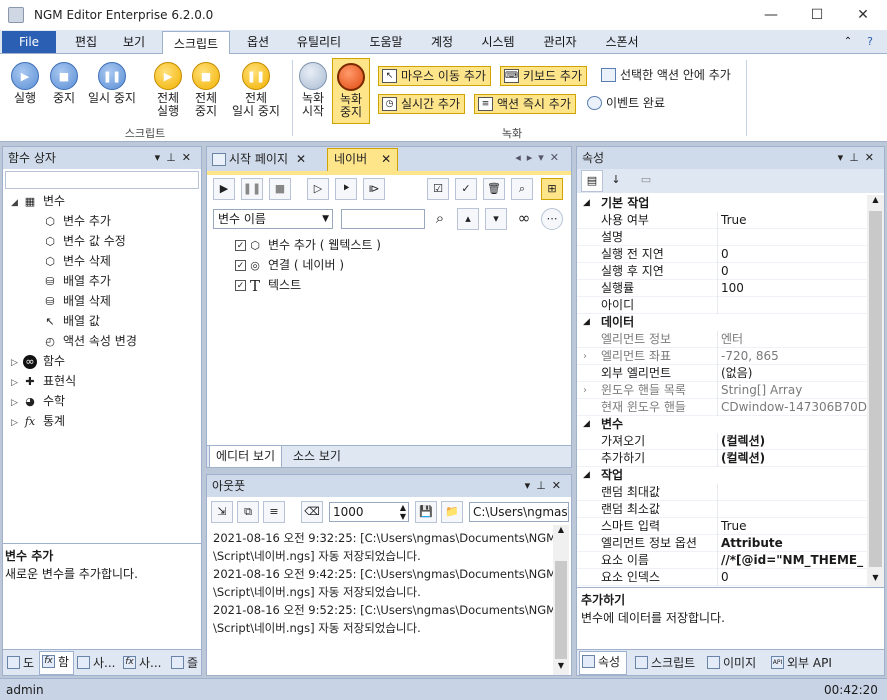  I want to click on delete-icon: 🗑, so click(494, 189).